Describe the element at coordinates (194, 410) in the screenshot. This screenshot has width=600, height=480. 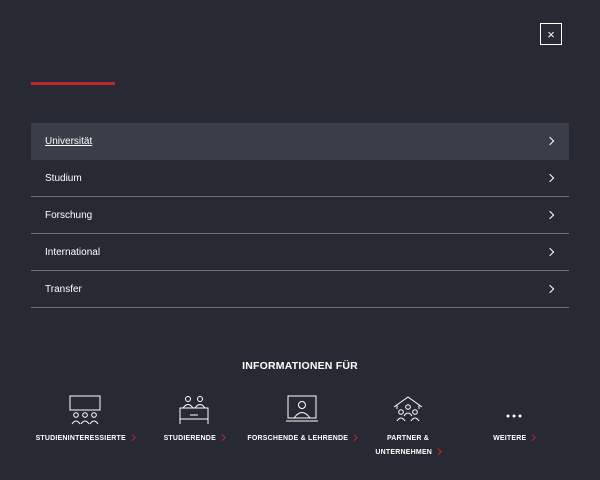
I see `students-icon` at that location.